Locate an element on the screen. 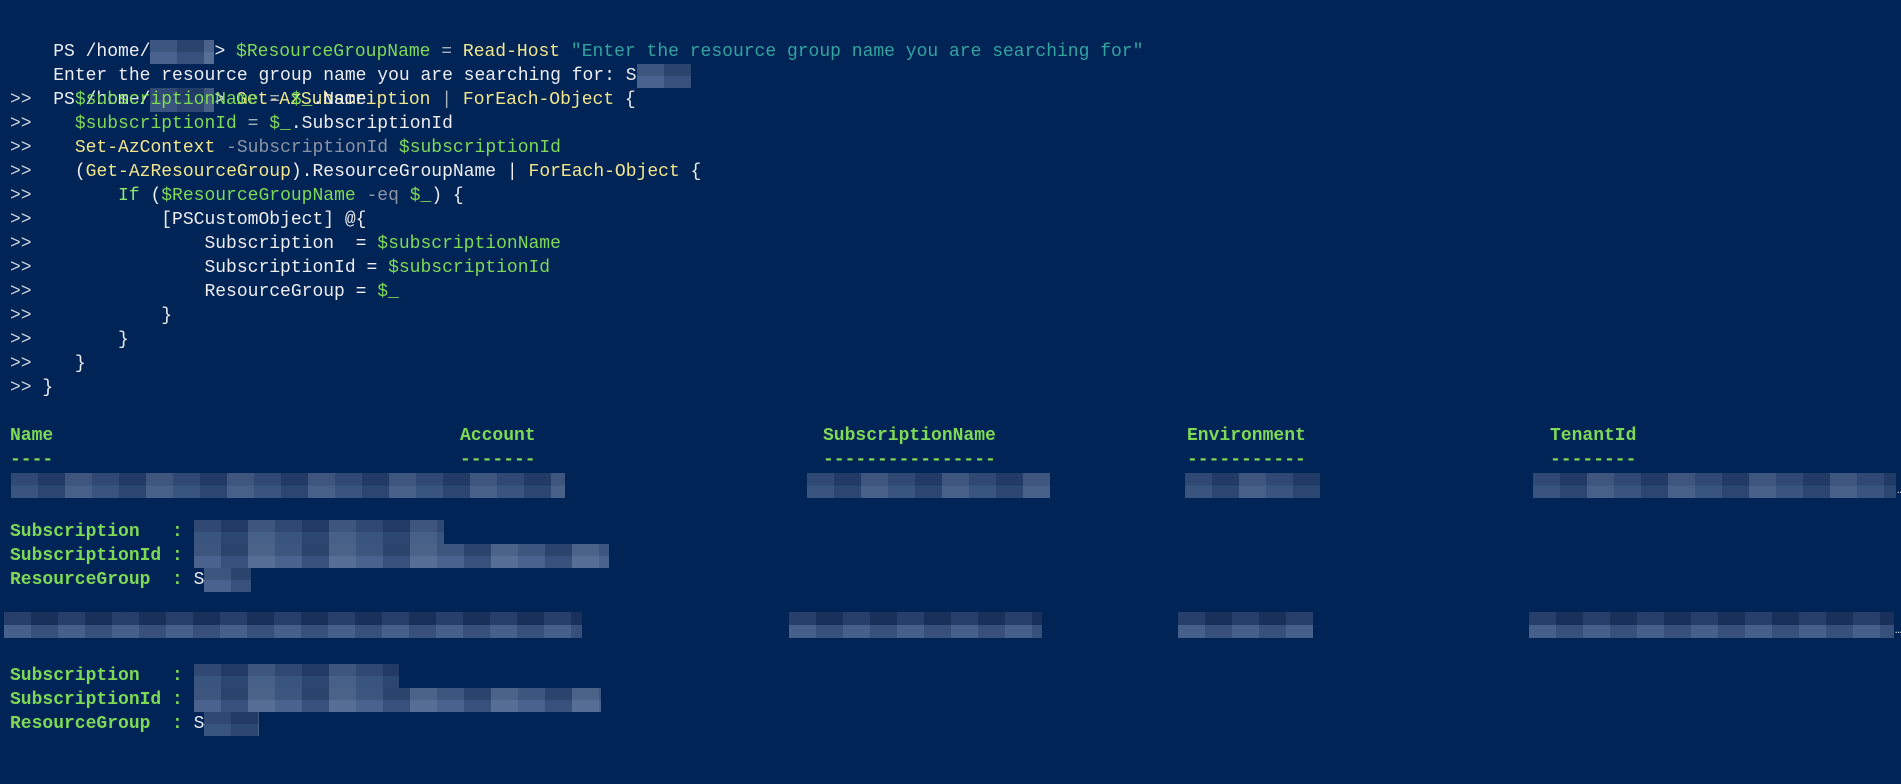  type-literal: [PSCustomObject] @{ is located at coordinates (264, 220).